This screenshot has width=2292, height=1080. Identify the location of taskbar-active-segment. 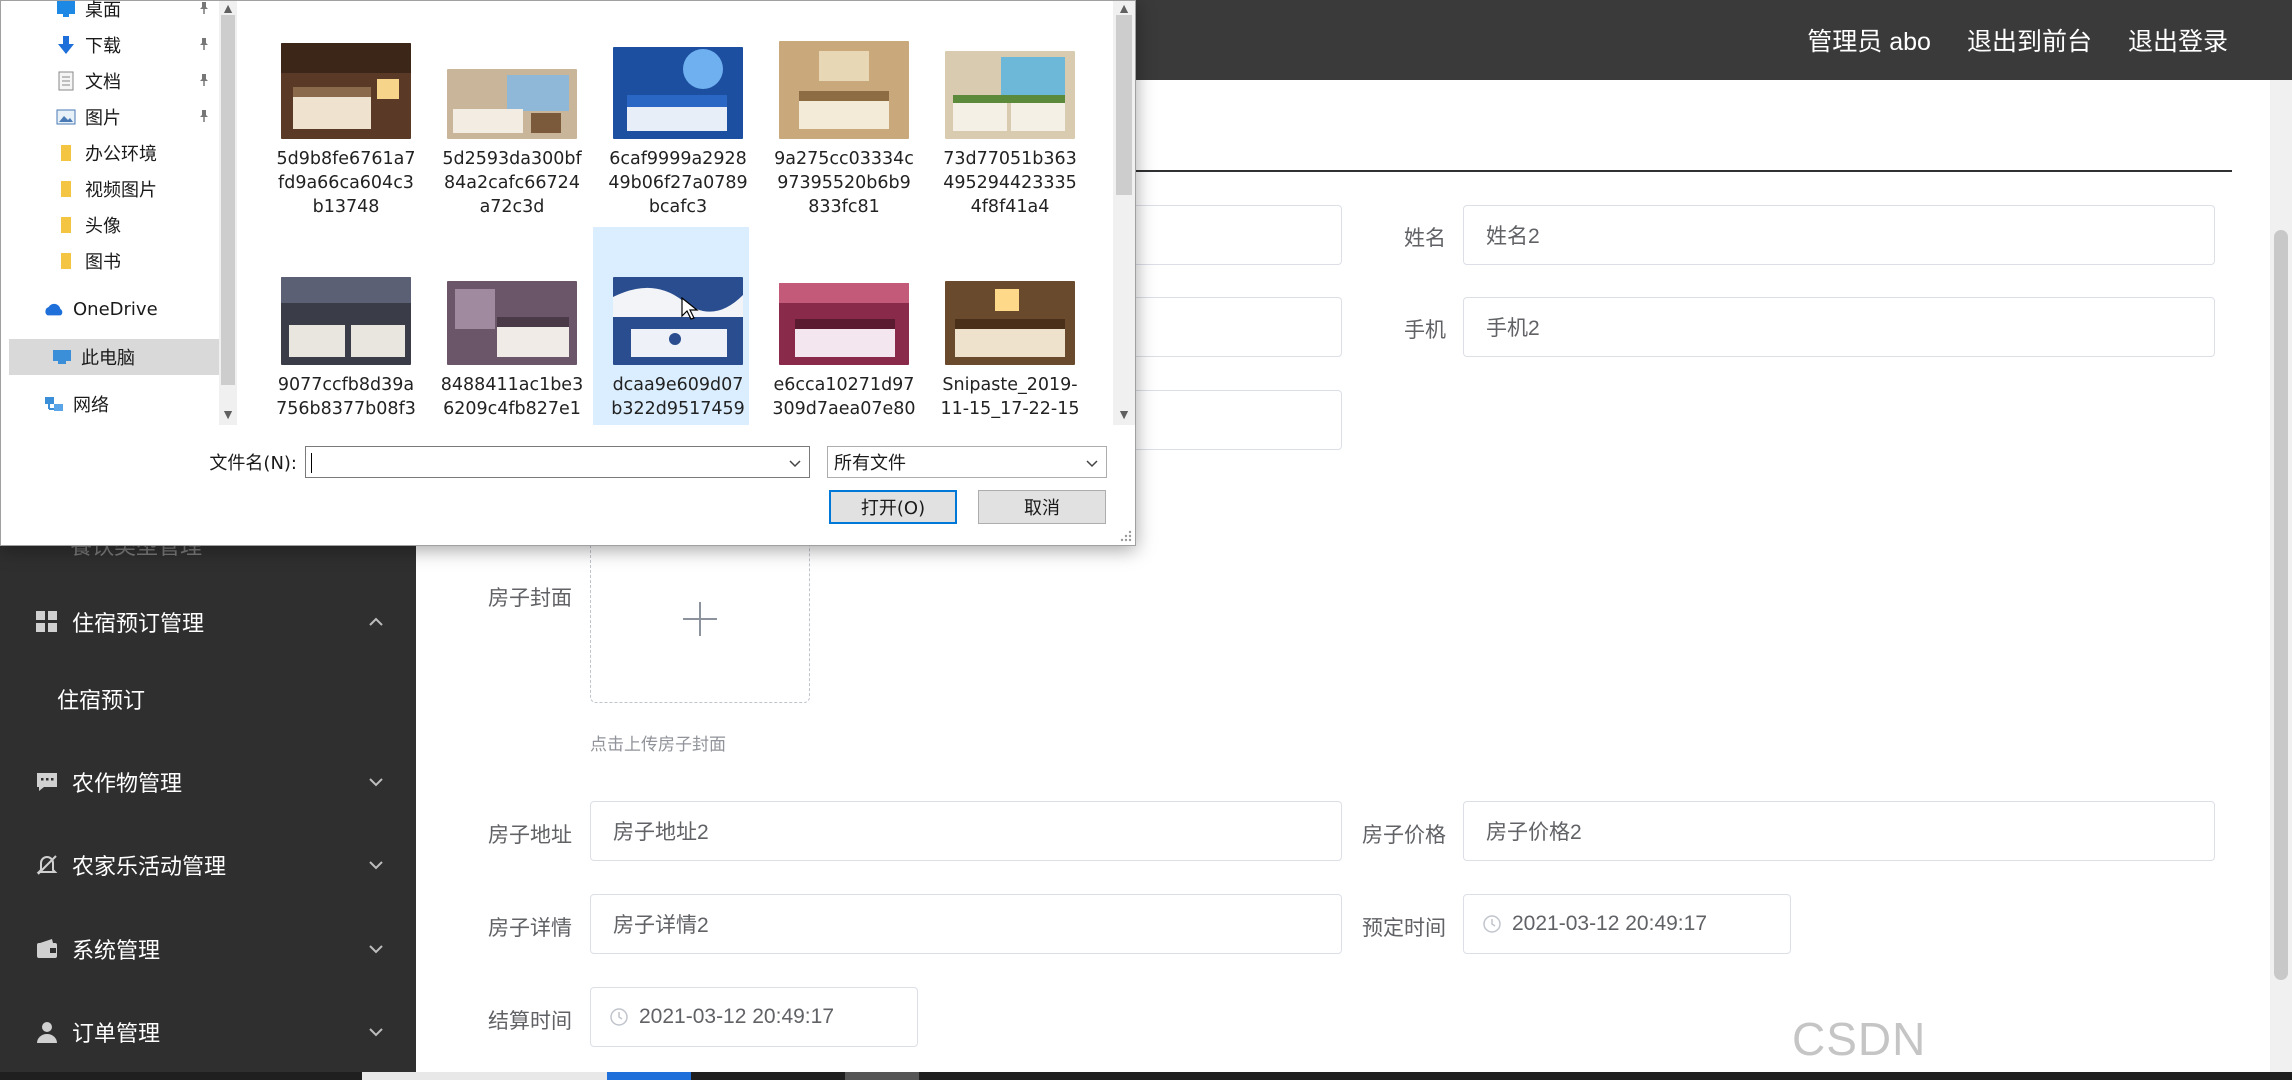
(649, 1076).